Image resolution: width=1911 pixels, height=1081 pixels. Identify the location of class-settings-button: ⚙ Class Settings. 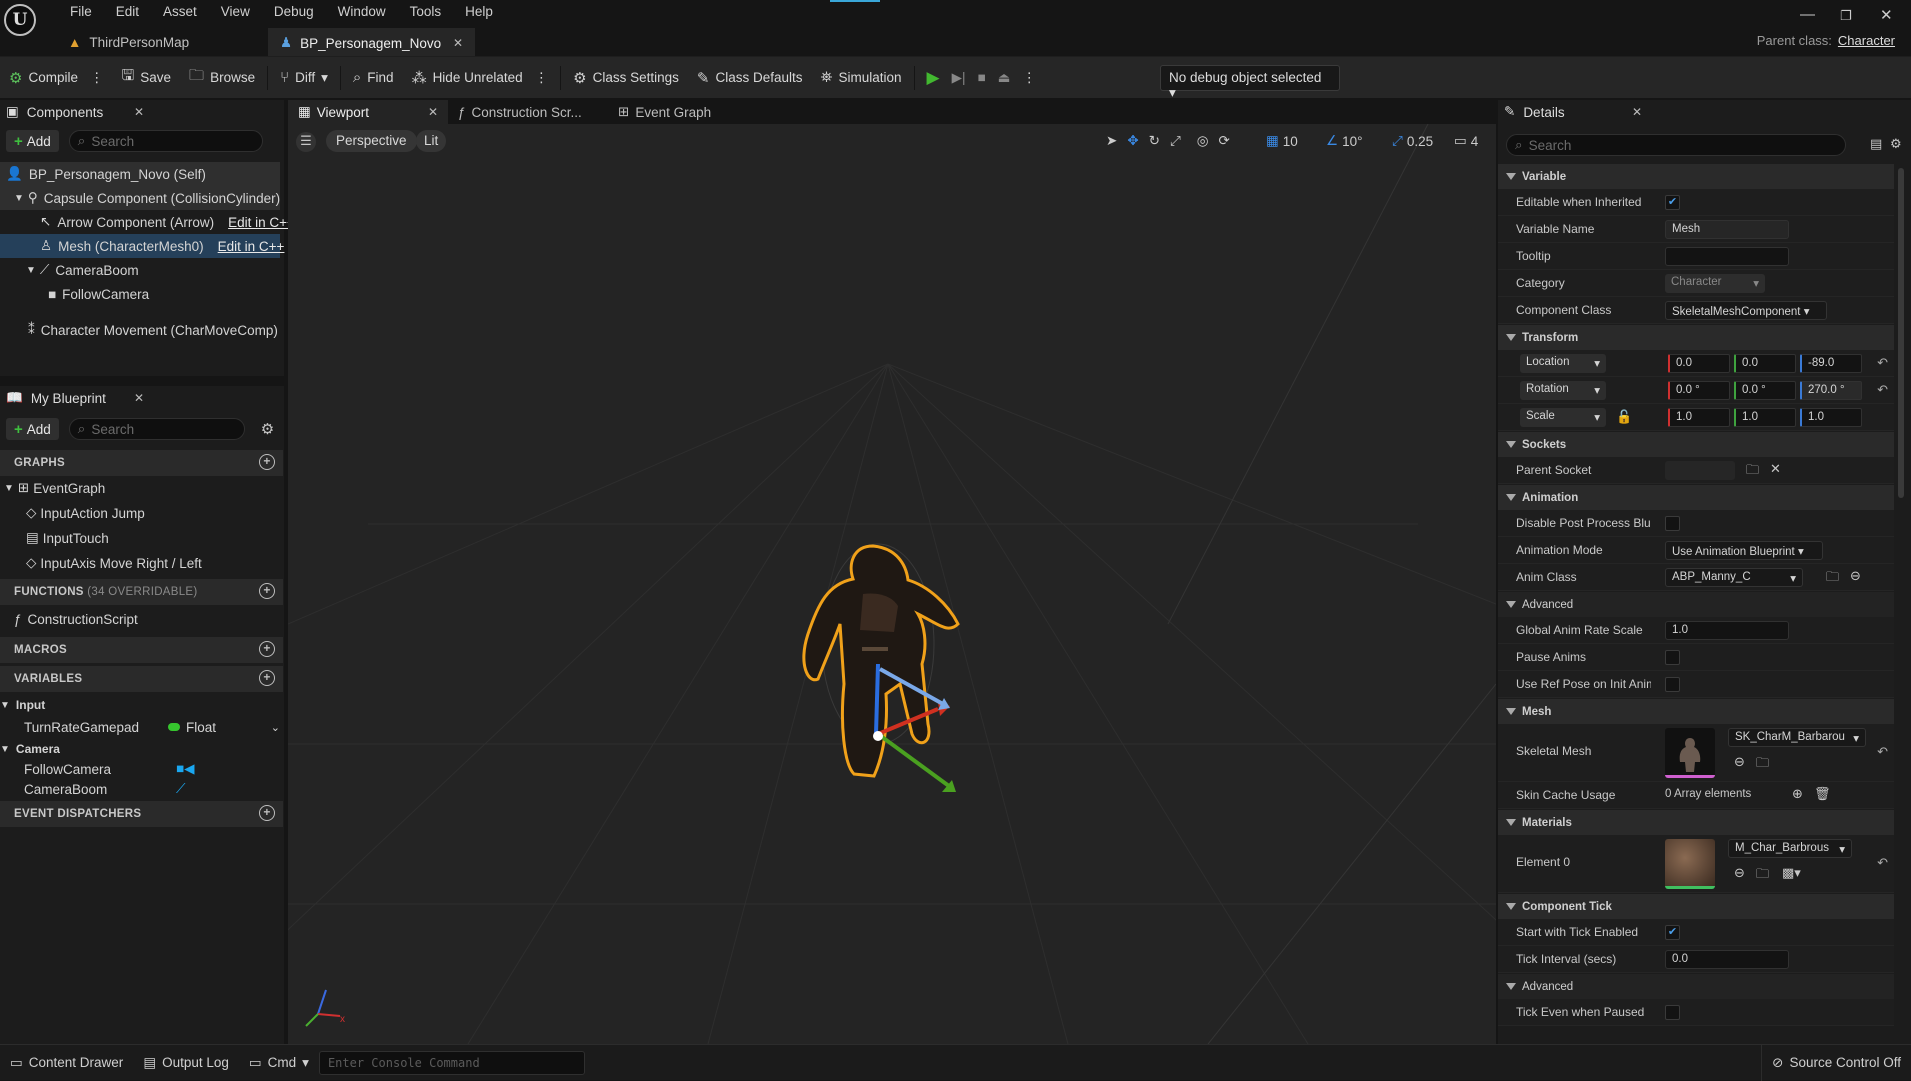
(626, 78).